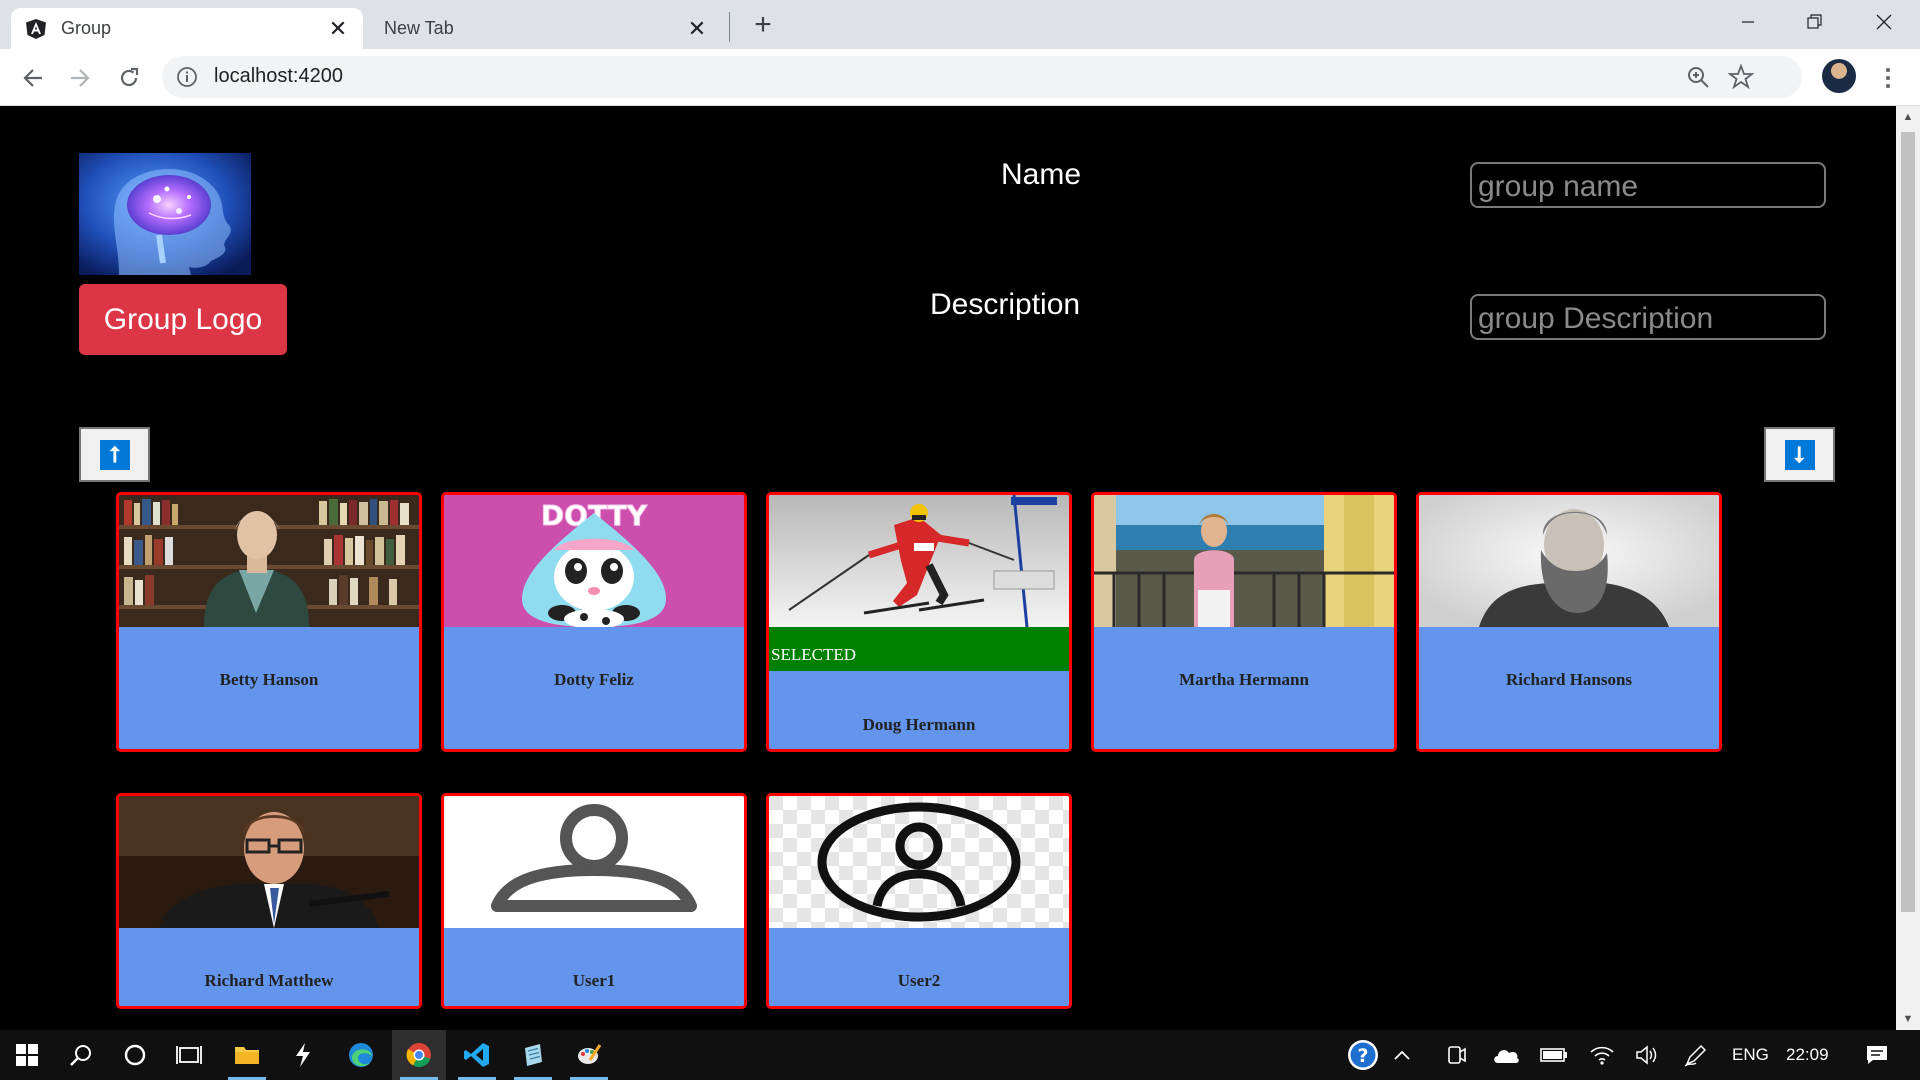 The width and height of the screenshot is (1920, 1080). Describe the element at coordinates (269, 679) in the screenshot. I see `user-name: Betty Hanson` at that location.